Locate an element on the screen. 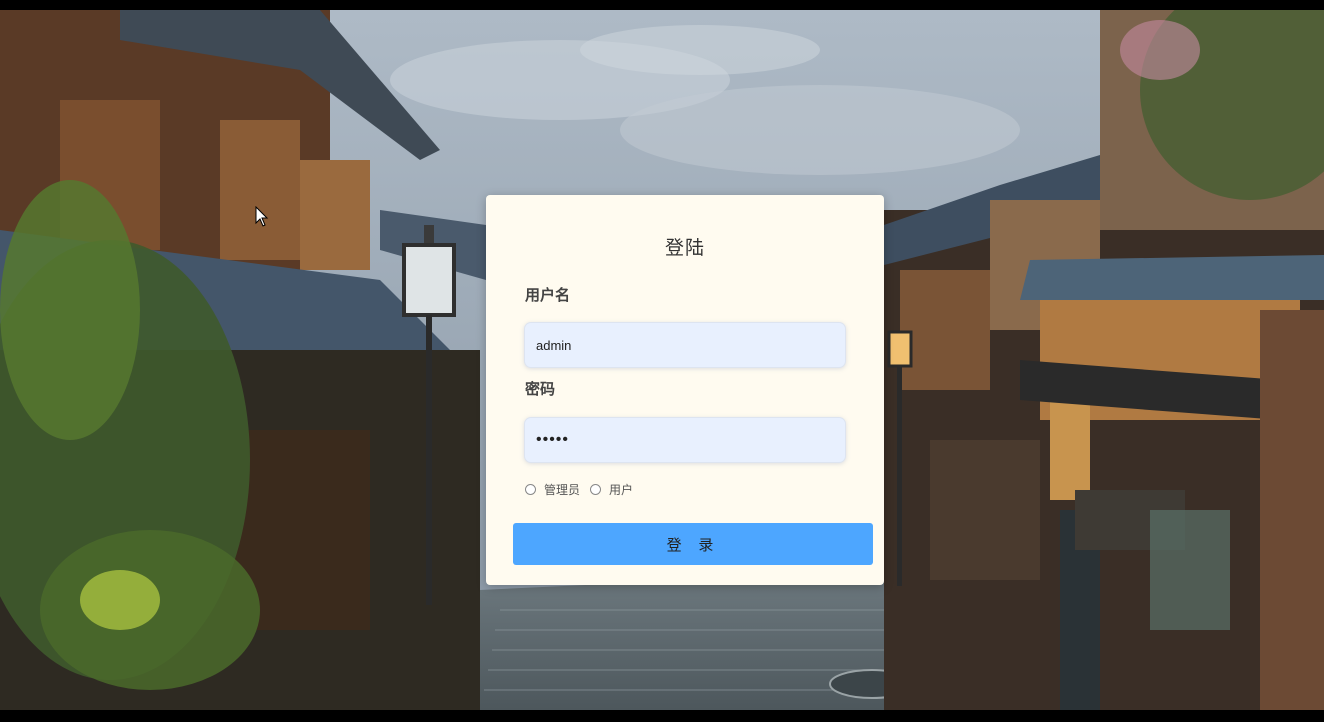 This screenshot has width=1324, height=722. login-submit-button: 登 录 is located at coordinates (693, 544).